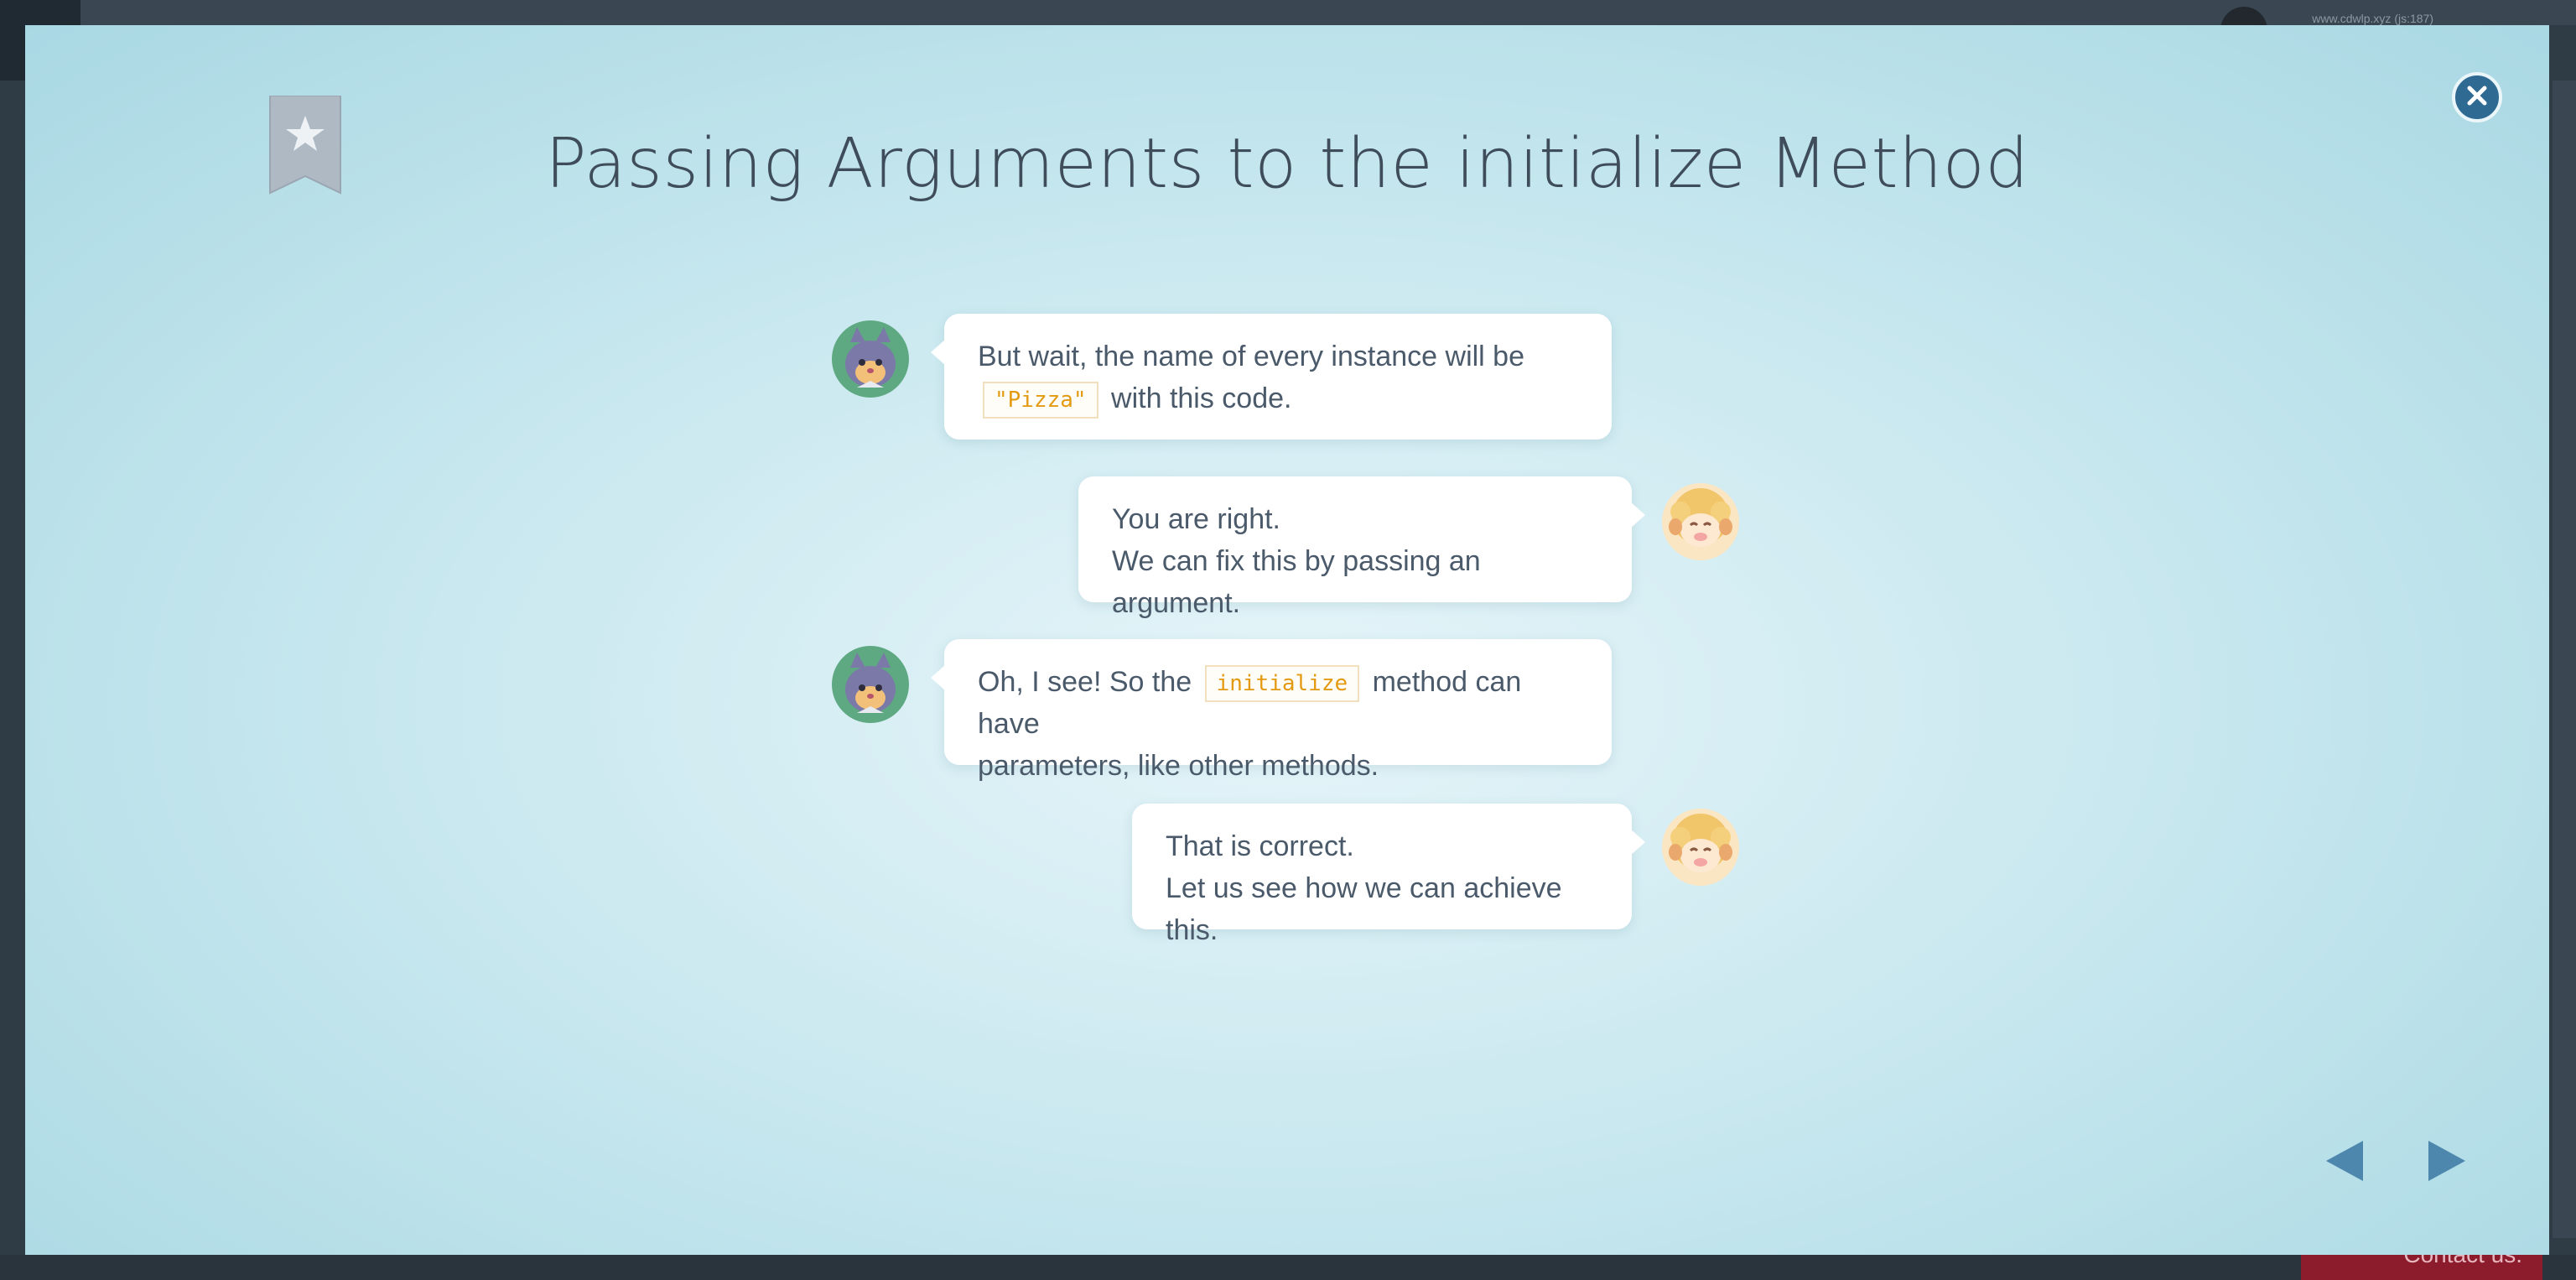 The width and height of the screenshot is (2576, 1280). What do you see at coordinates (2564, 659) in the screenshot?
I see `background-scrollbar` at bounding box center [2564, 659].